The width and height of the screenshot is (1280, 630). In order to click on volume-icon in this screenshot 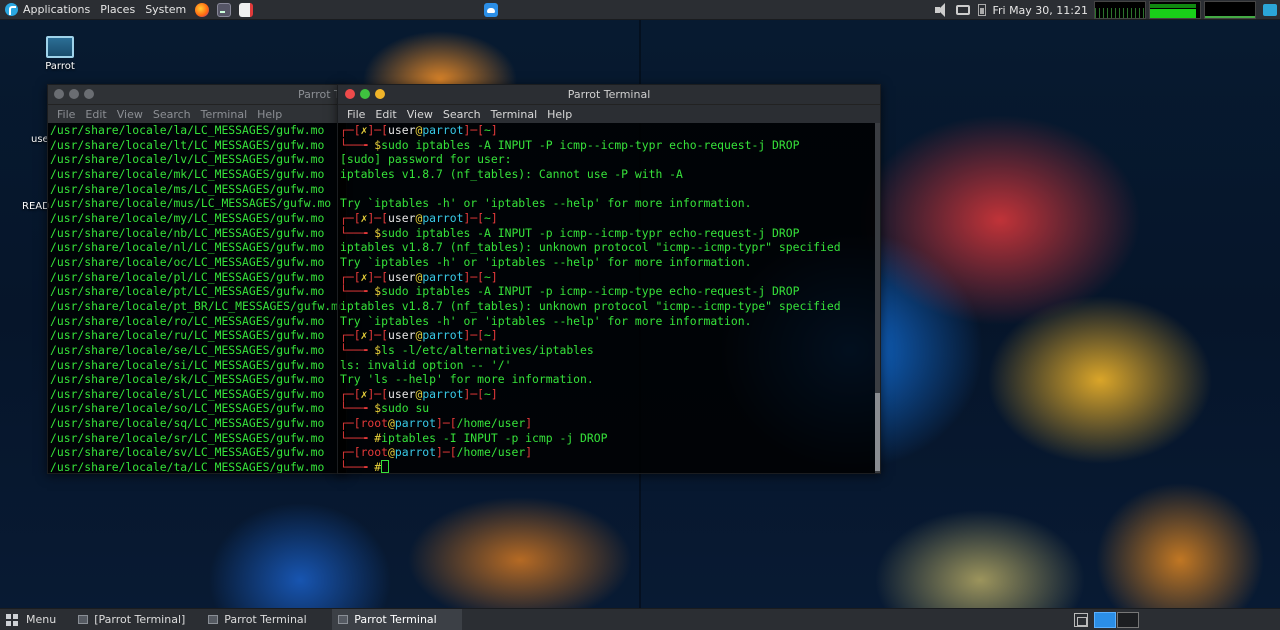, I will do `click(942, 10)`.